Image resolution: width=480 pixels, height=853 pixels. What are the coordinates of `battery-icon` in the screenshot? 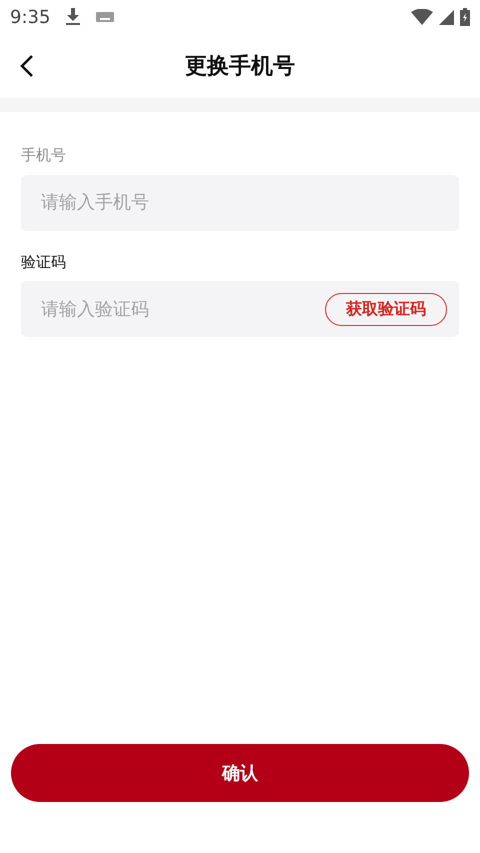 It's located at (465, 17).